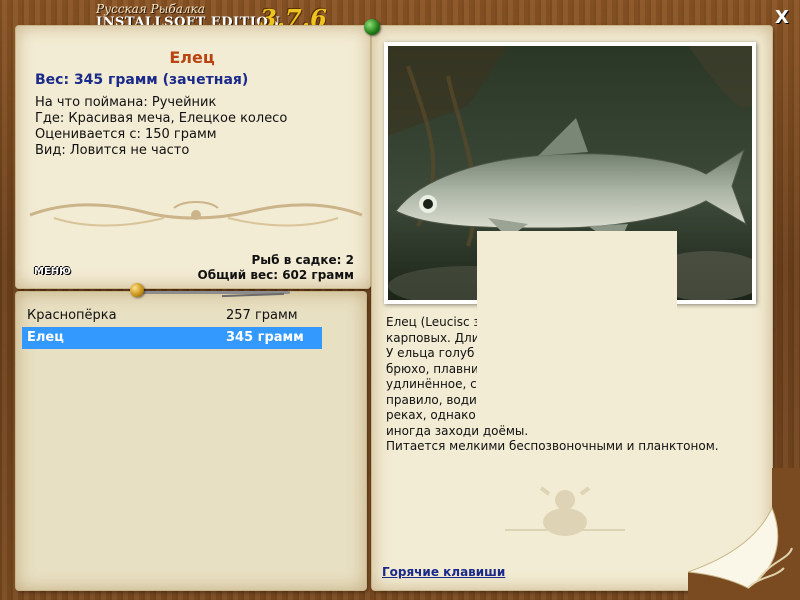 Image resolution: width=800 pixels, height=600 pixels. I want to click on list-item-weight: 257 грамм, so click(262, 315).